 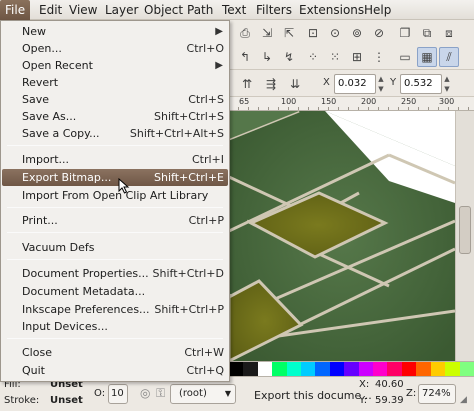 What do you see at coordinates (193, 393) in the screenshot?
I see `layer-value: (root)` at bounding box center [193, 393].